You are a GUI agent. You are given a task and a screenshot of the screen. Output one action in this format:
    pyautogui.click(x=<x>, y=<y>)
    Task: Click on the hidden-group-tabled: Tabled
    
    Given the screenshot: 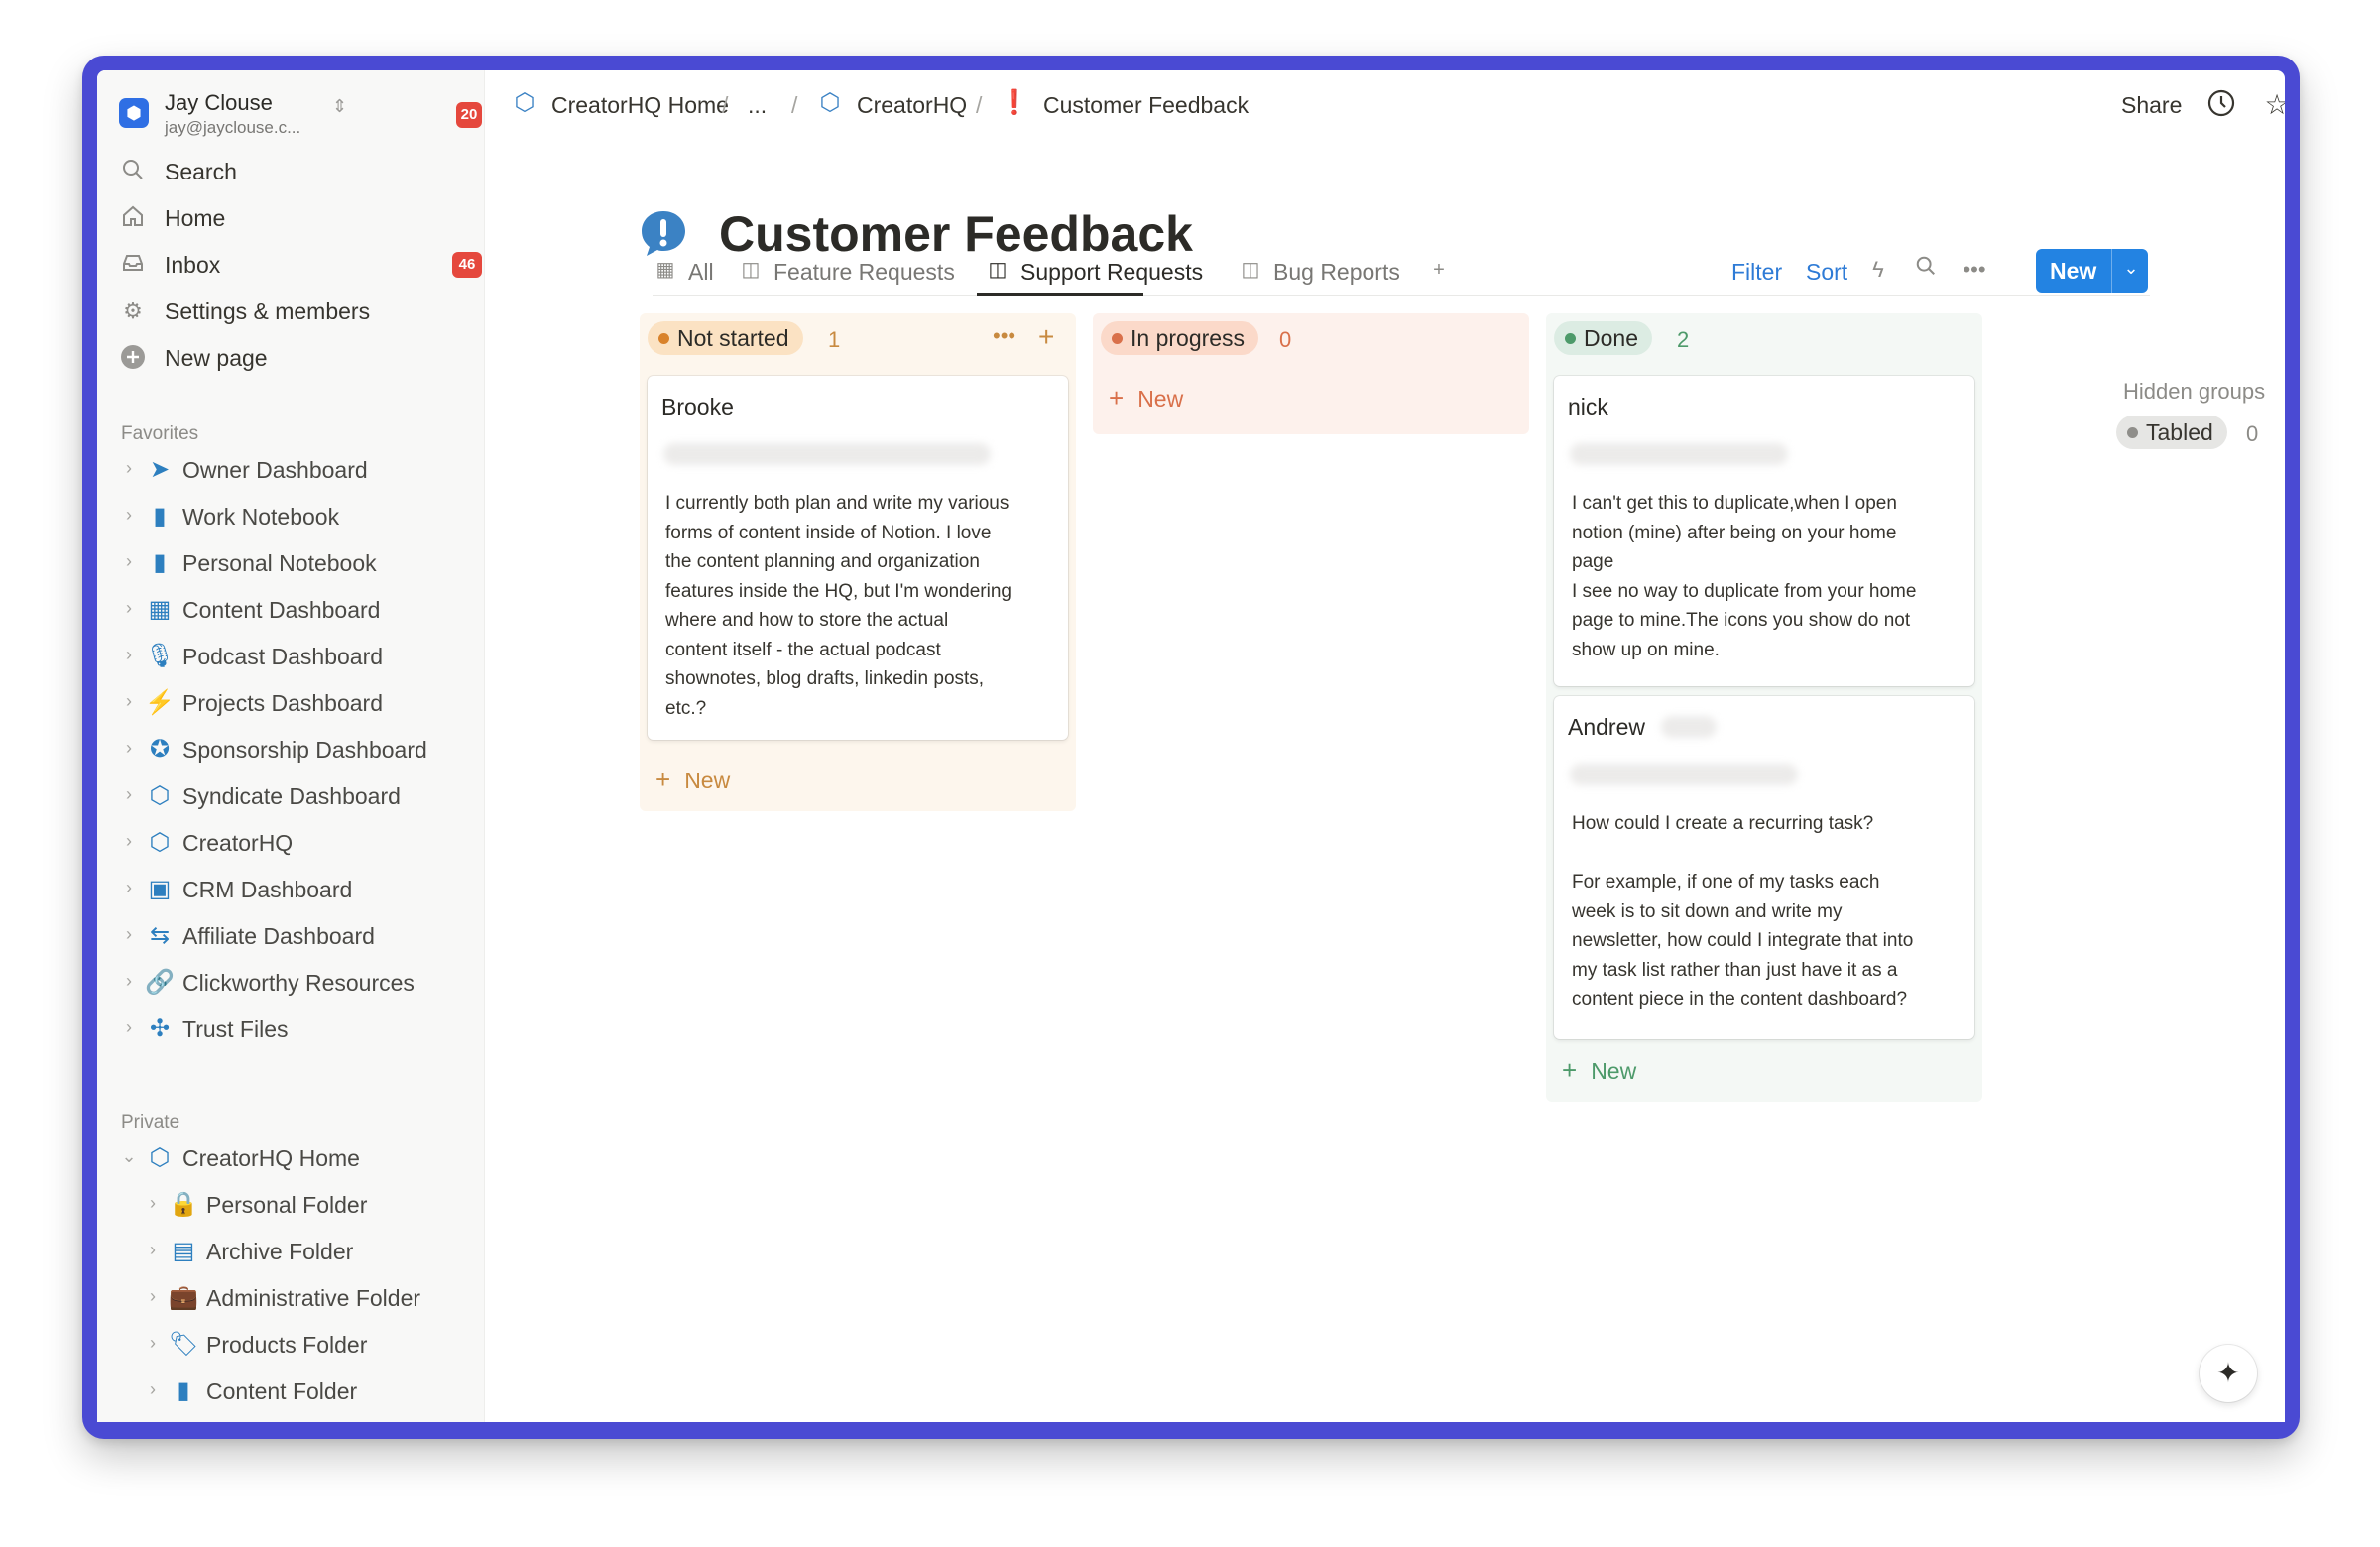 What is the action you would take?
    pyautogui.click(x=2171, y=432)
    